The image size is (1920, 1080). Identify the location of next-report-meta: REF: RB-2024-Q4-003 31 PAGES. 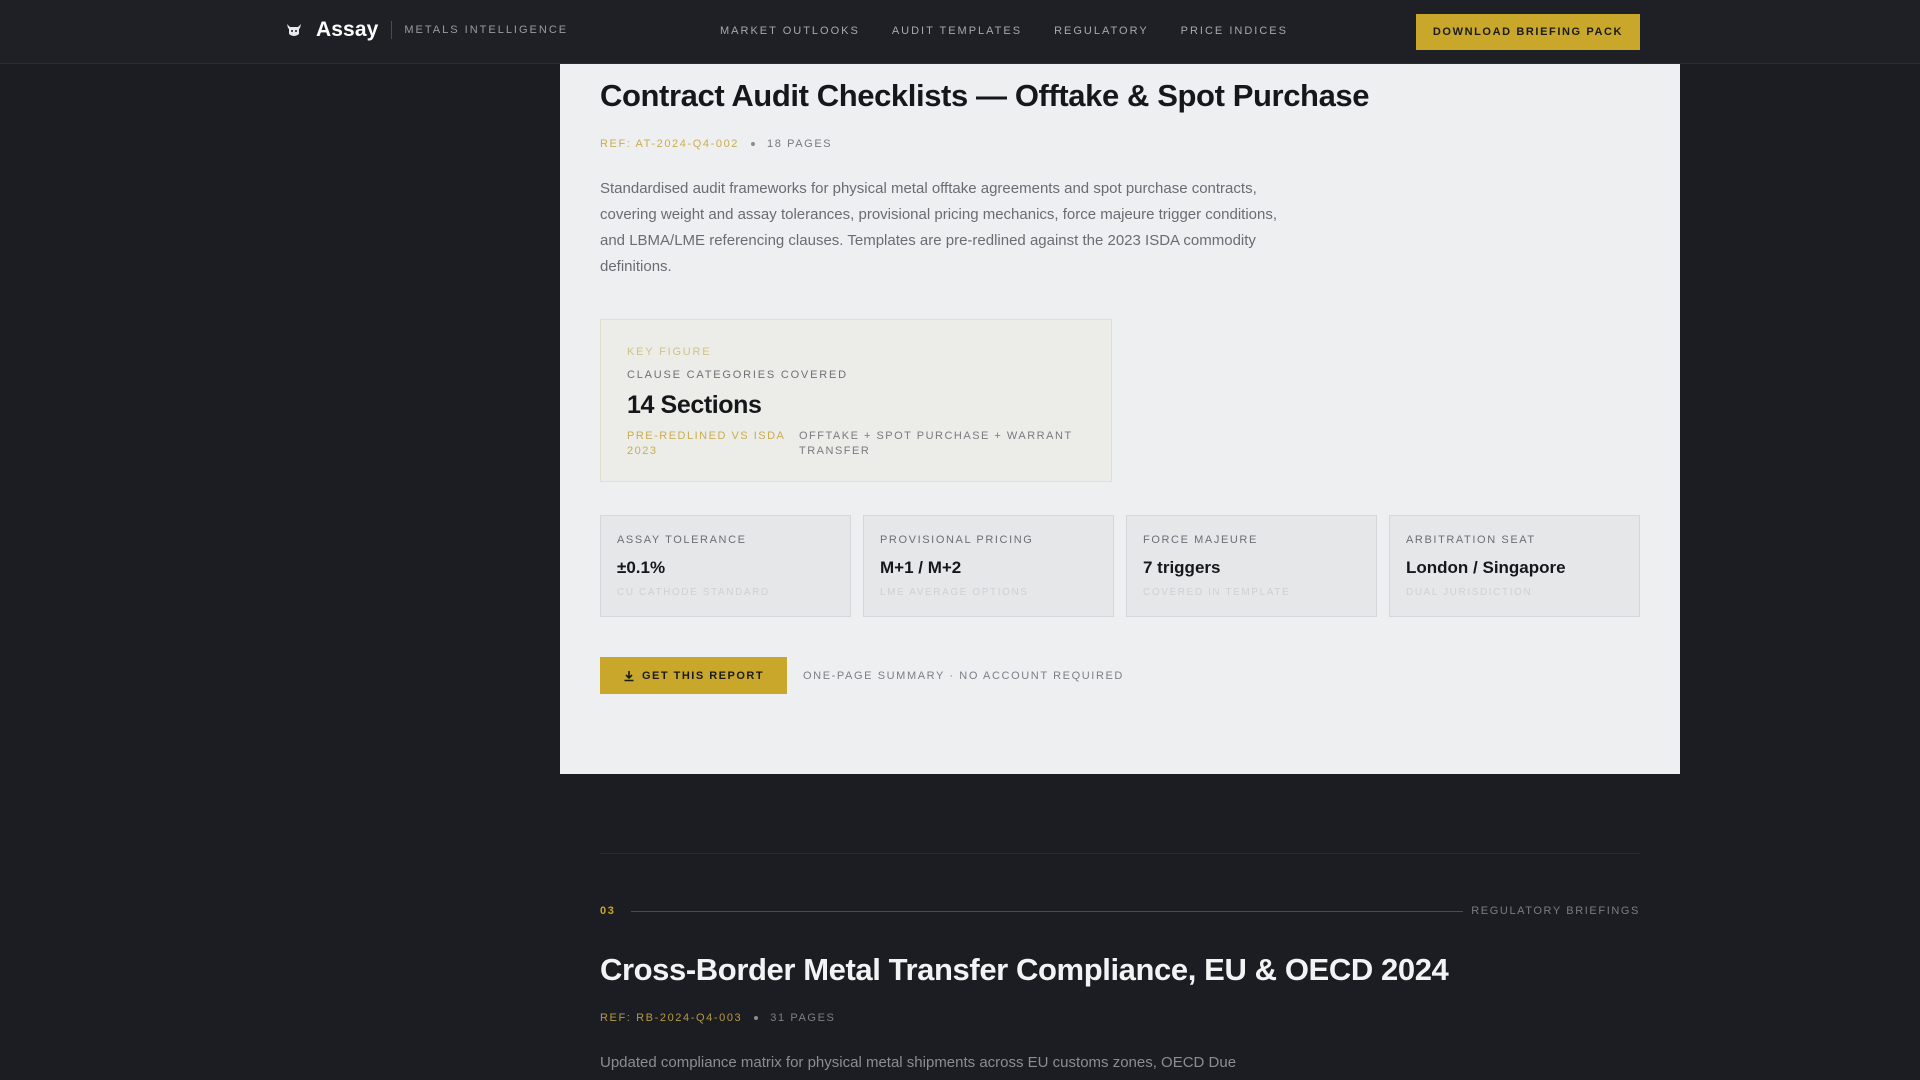
(717, 1018).